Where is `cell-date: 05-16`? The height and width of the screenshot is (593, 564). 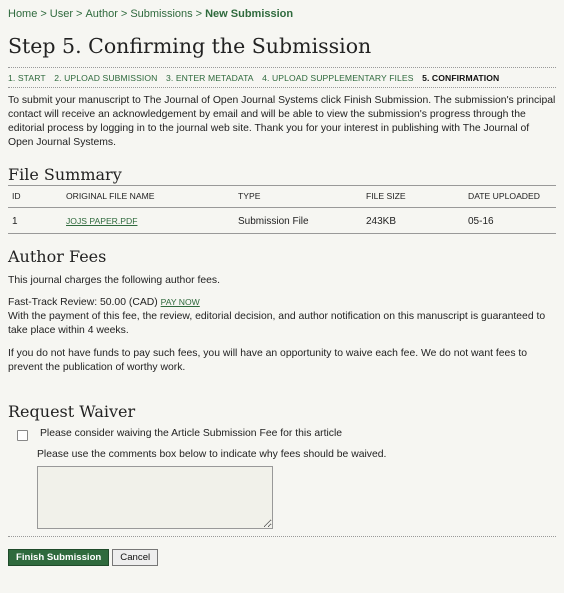 cell-date: 05-16 is located at coordinates (481, 221).